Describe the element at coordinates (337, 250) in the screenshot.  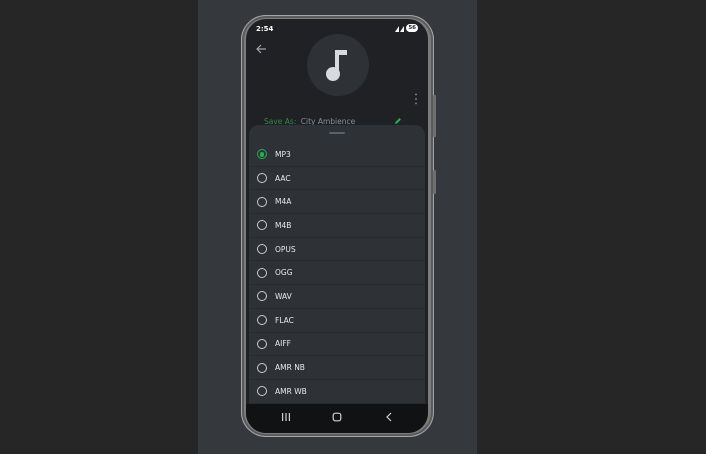
I see `format-option-opus: OPUS` at that location.